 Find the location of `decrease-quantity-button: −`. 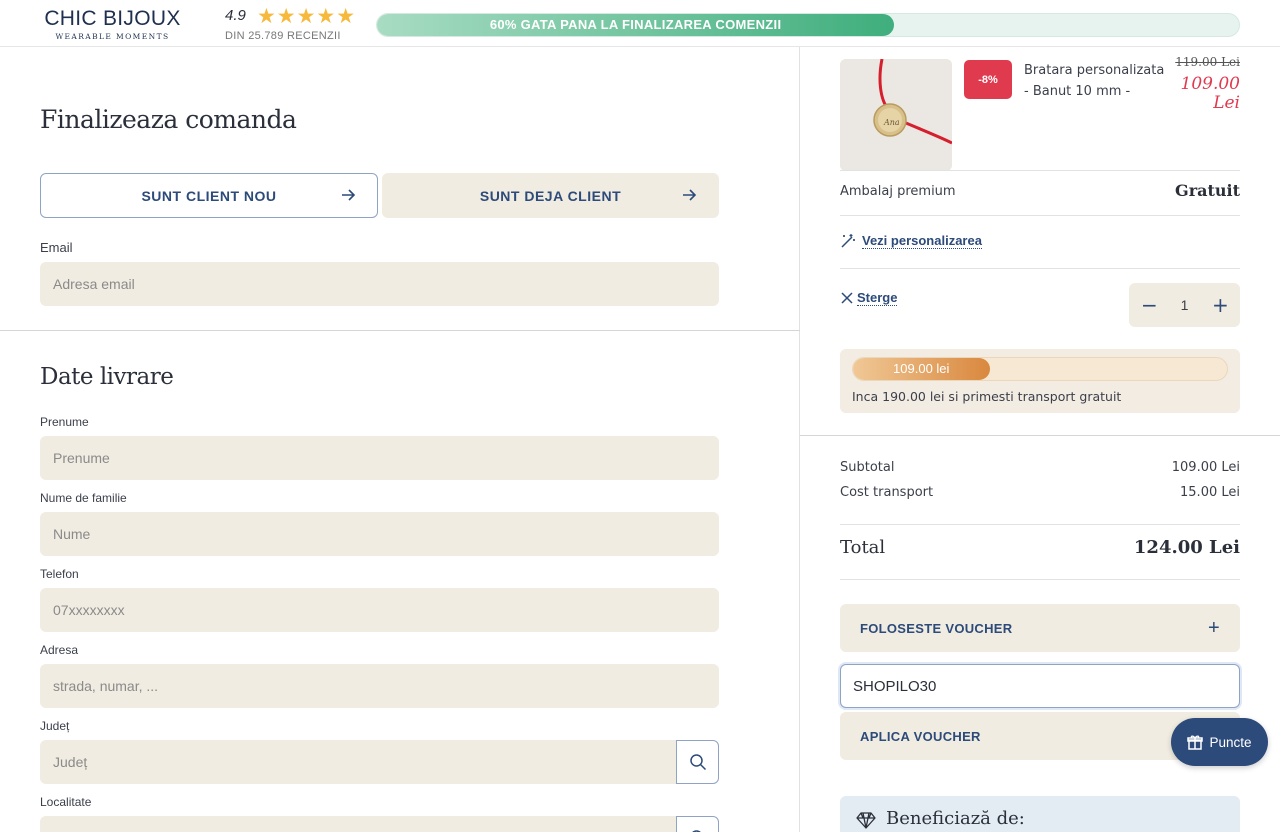

decrease-quantity-button: − is located at coordinates (1149, 305).